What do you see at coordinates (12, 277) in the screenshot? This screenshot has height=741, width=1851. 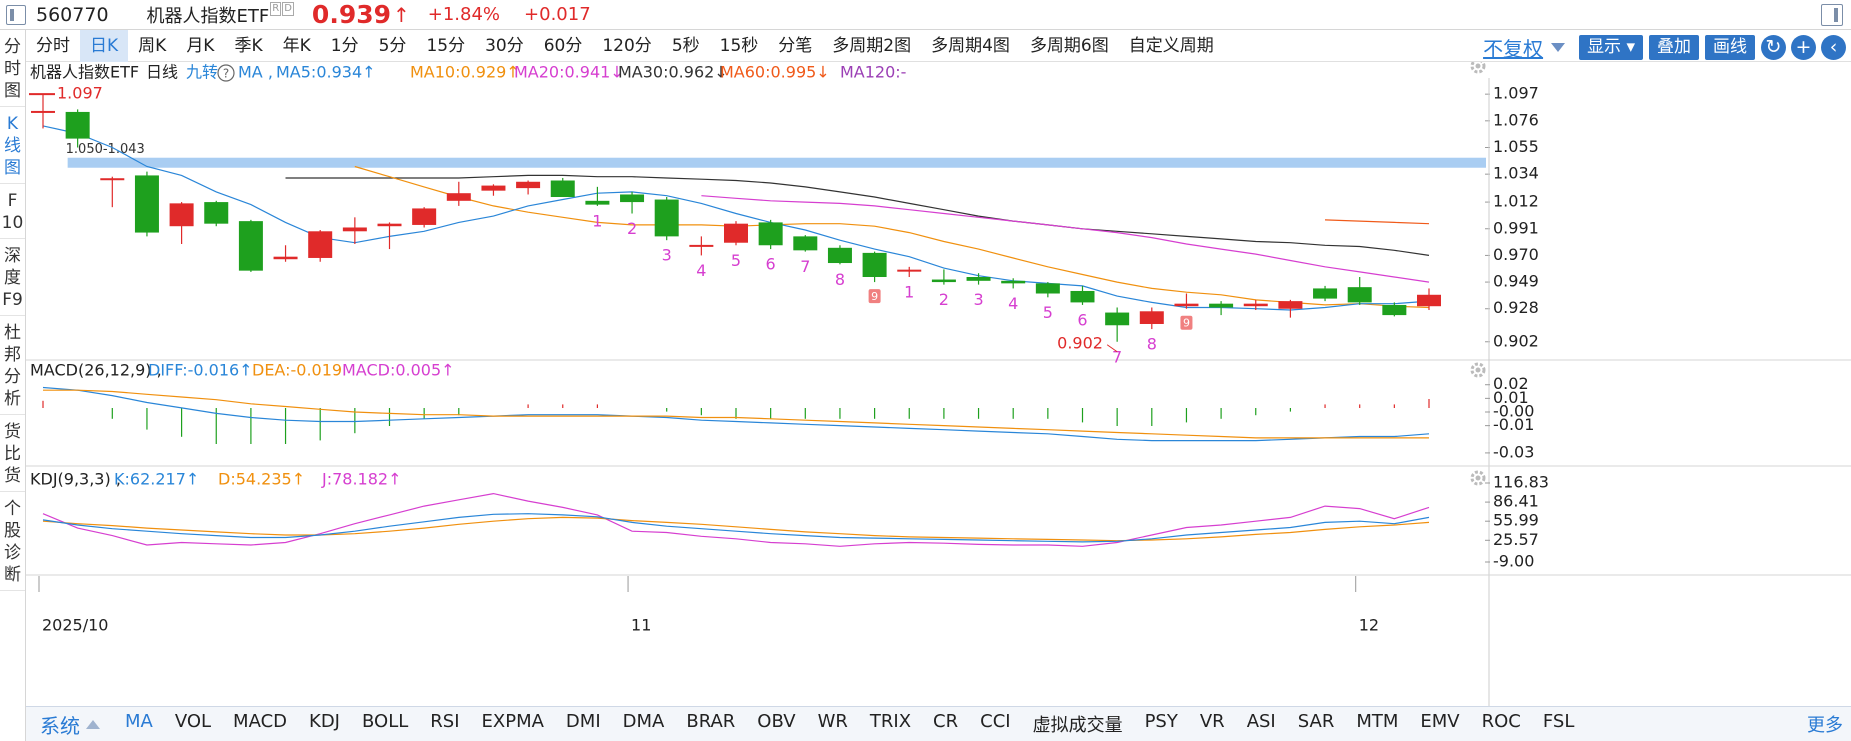 I see `sidebar-item-3: 深度 F9` at bounding box center [12, 277].